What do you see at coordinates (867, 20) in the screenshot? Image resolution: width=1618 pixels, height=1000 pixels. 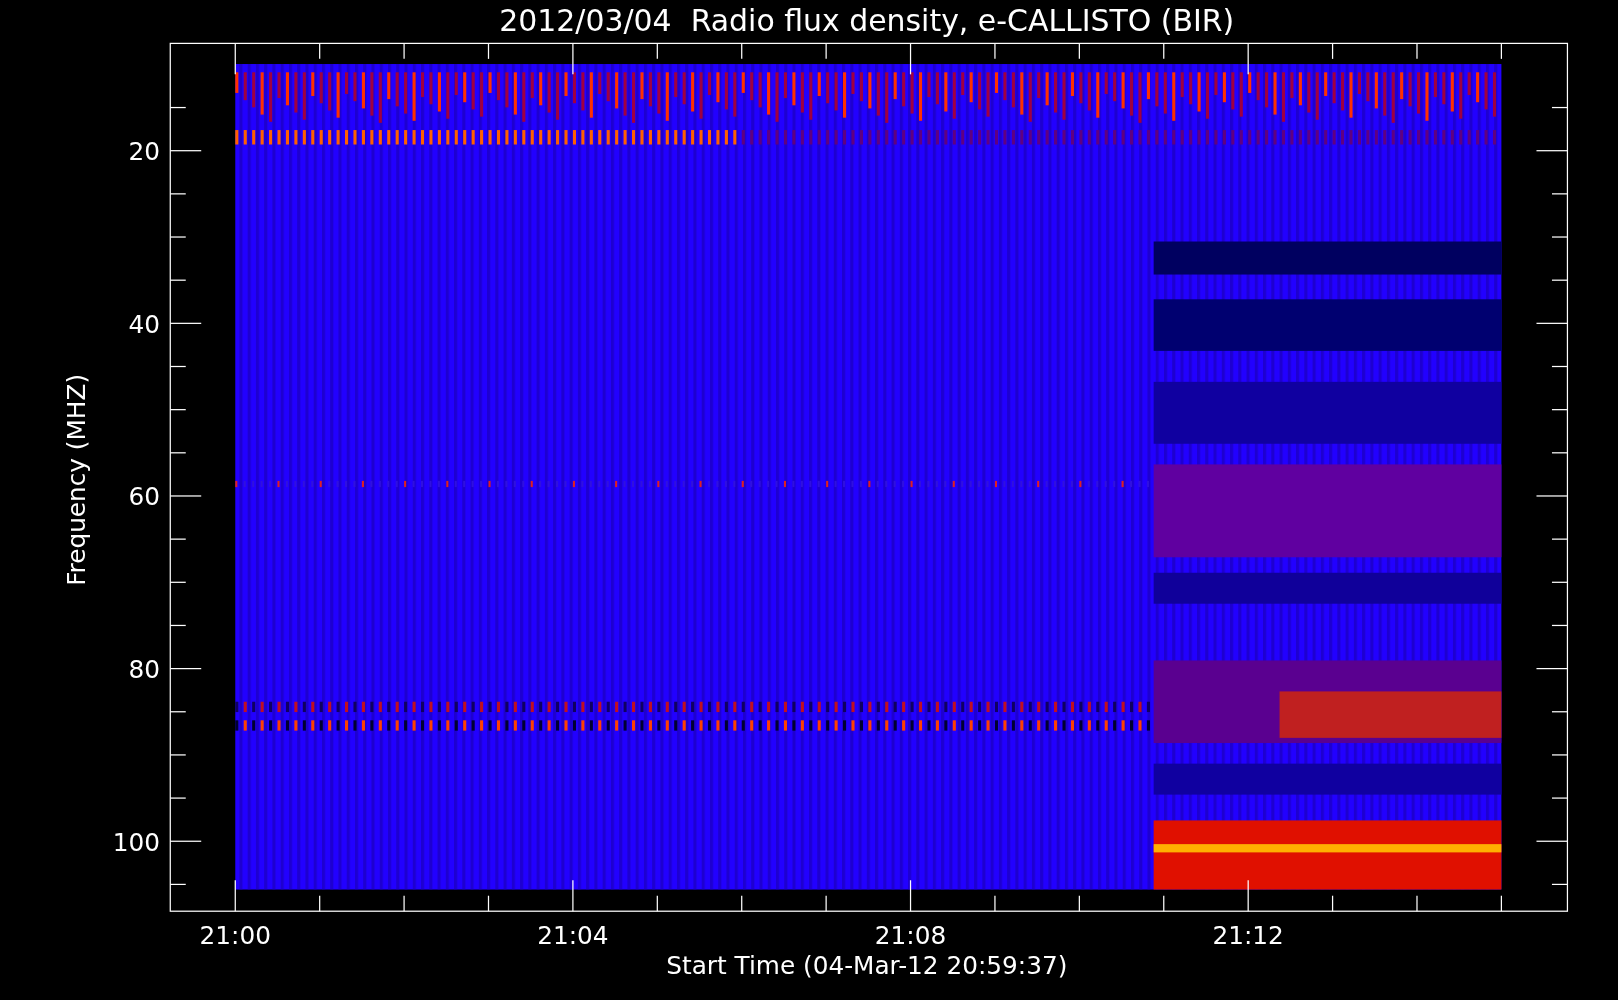 I see `plot-title: 2012/03/04 Radio flux density, e-CALLISTO (BIR)` at bounding box center [867, 20].